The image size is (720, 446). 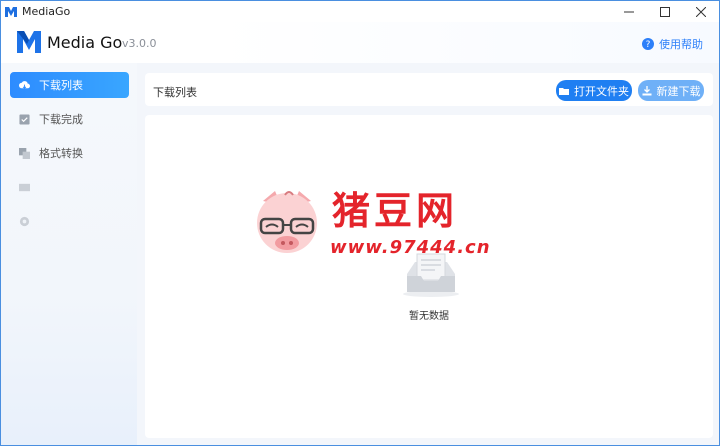 I want to click on maximize-button, so click(x=665, y=11).